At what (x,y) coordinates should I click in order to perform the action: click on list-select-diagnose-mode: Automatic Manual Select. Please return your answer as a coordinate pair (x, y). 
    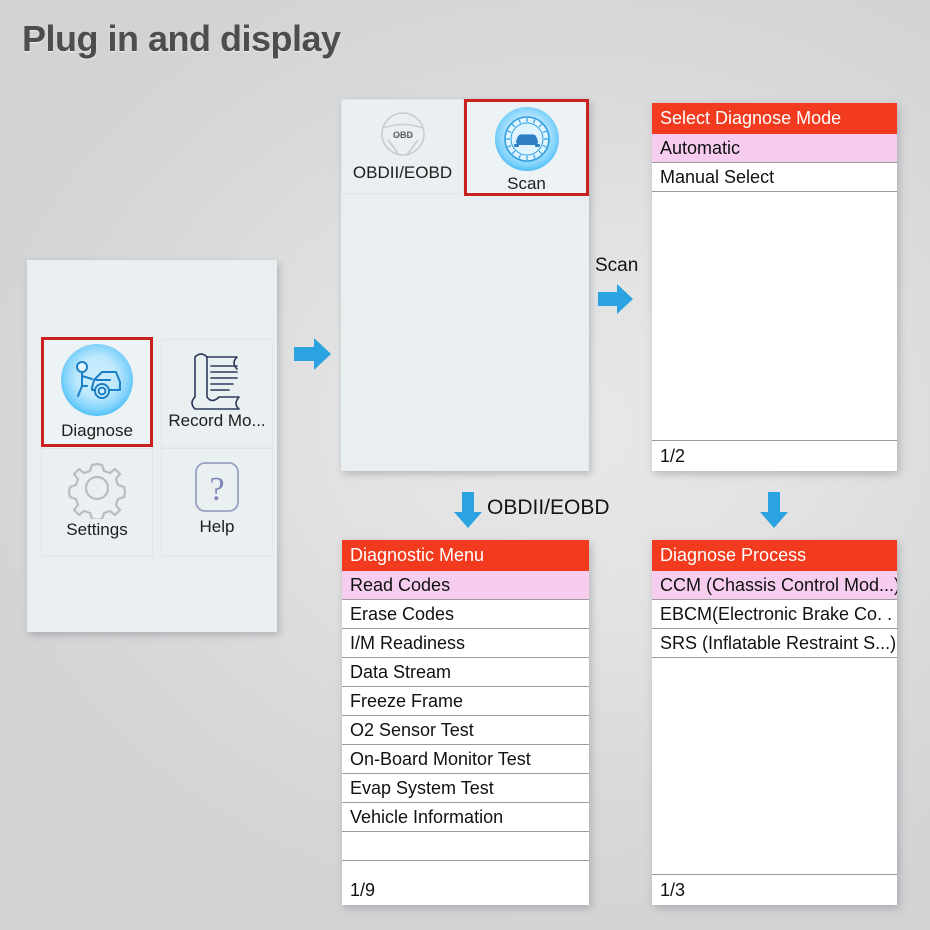
    Looking at the image, I should click on (774, 287).